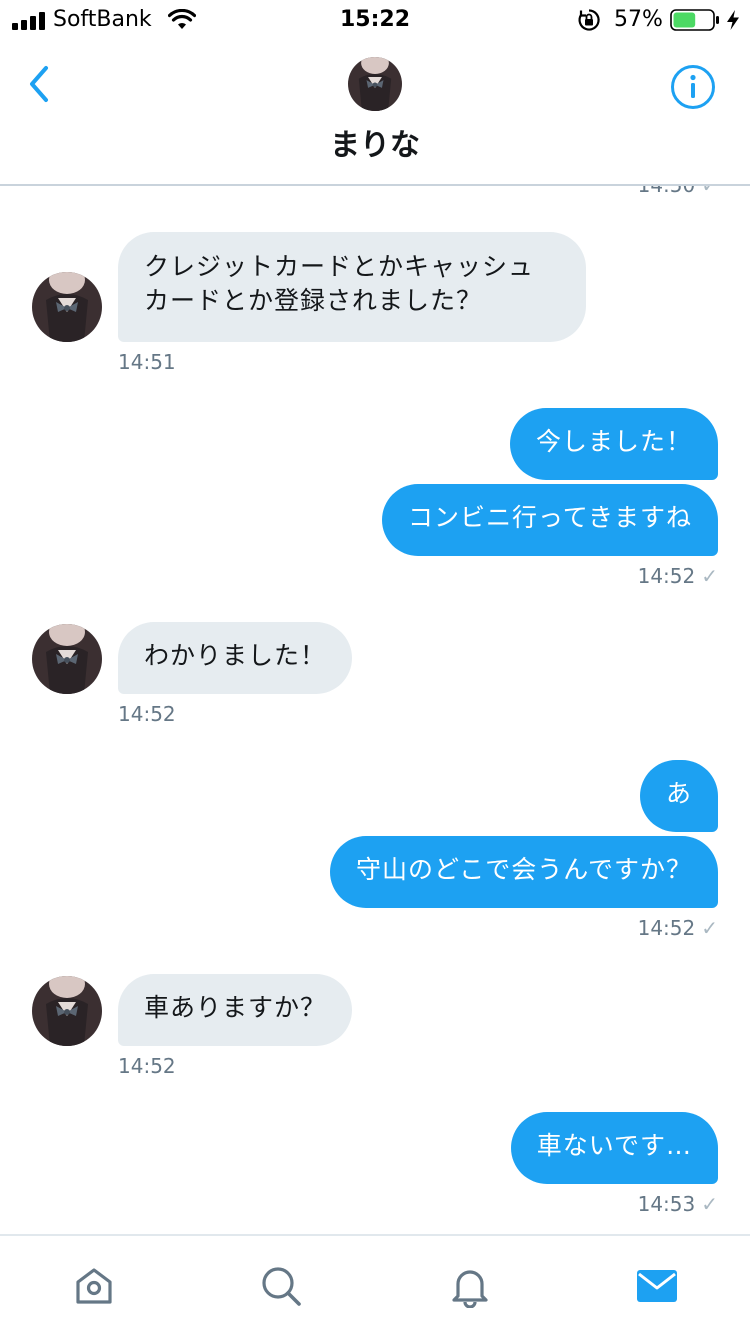 This screenshot has height=1336, width=750. I want to click on message-text-line: カードとか登録されました？, so click(313, 300).